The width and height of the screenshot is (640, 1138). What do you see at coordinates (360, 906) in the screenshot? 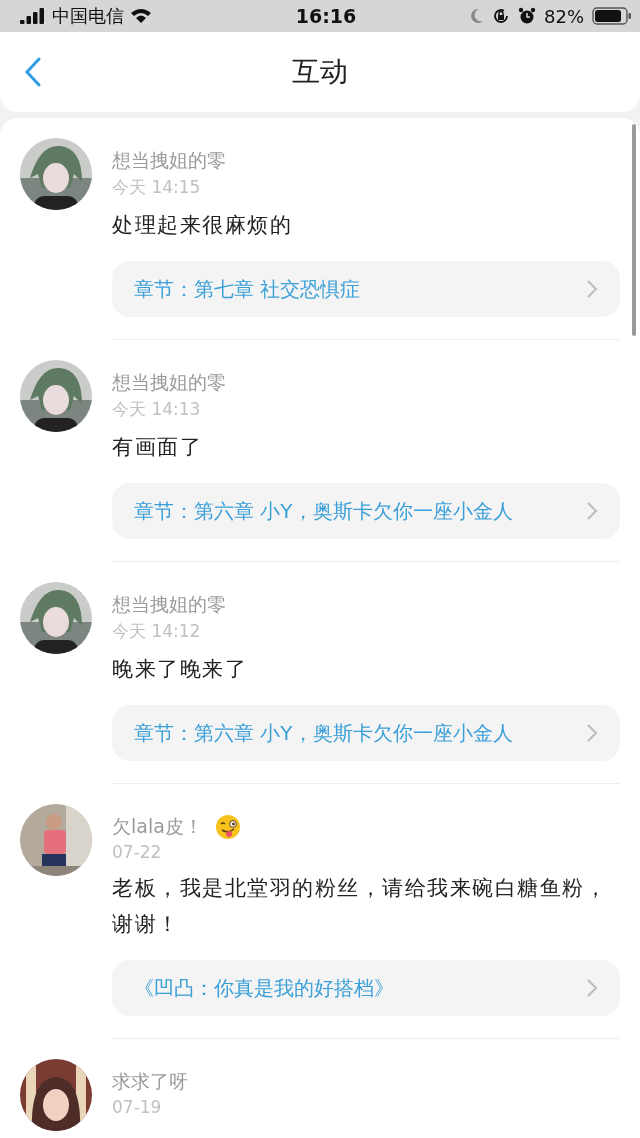
I see `comment-text: 老板，我是北堂羽的粉丝，请给我来碗白糖鱼粉，谢谢！` at bounding box center [360, 906].